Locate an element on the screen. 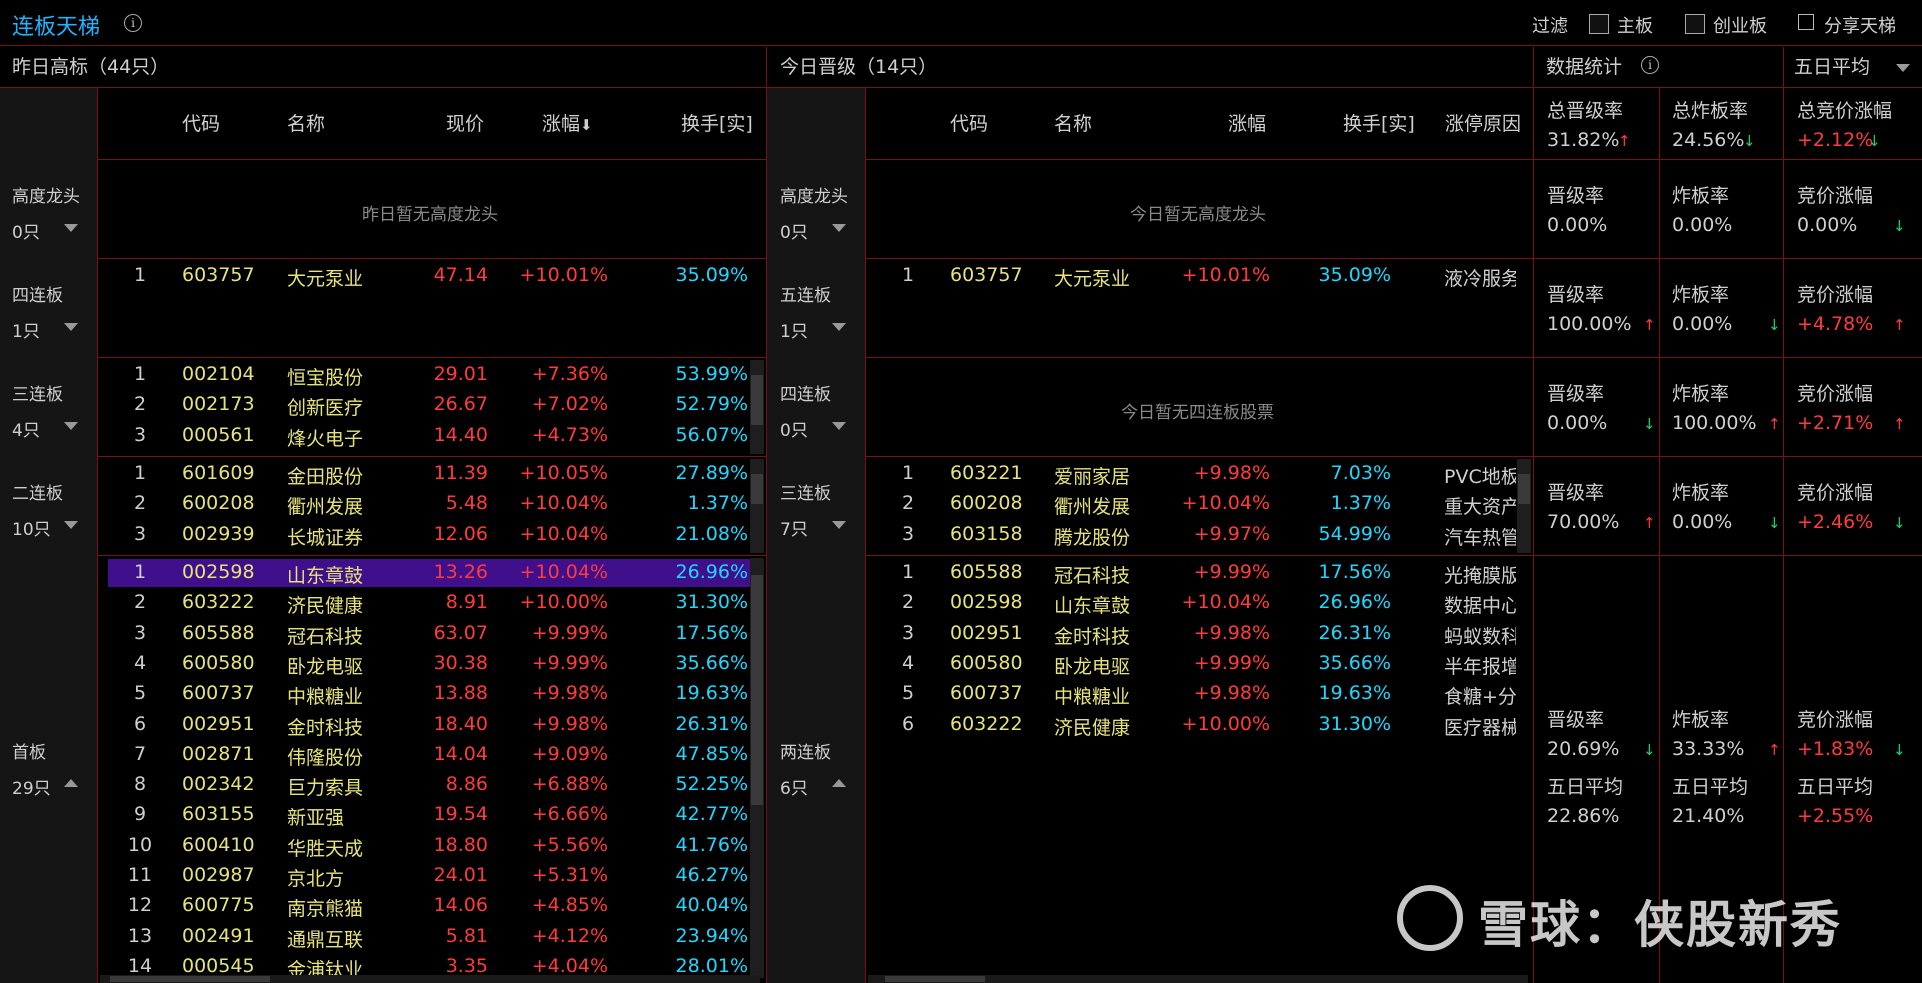  table-row: 1 002104 恒宝股份 29.01 +7.36% 53.99% is located at coordinates (423, 377).